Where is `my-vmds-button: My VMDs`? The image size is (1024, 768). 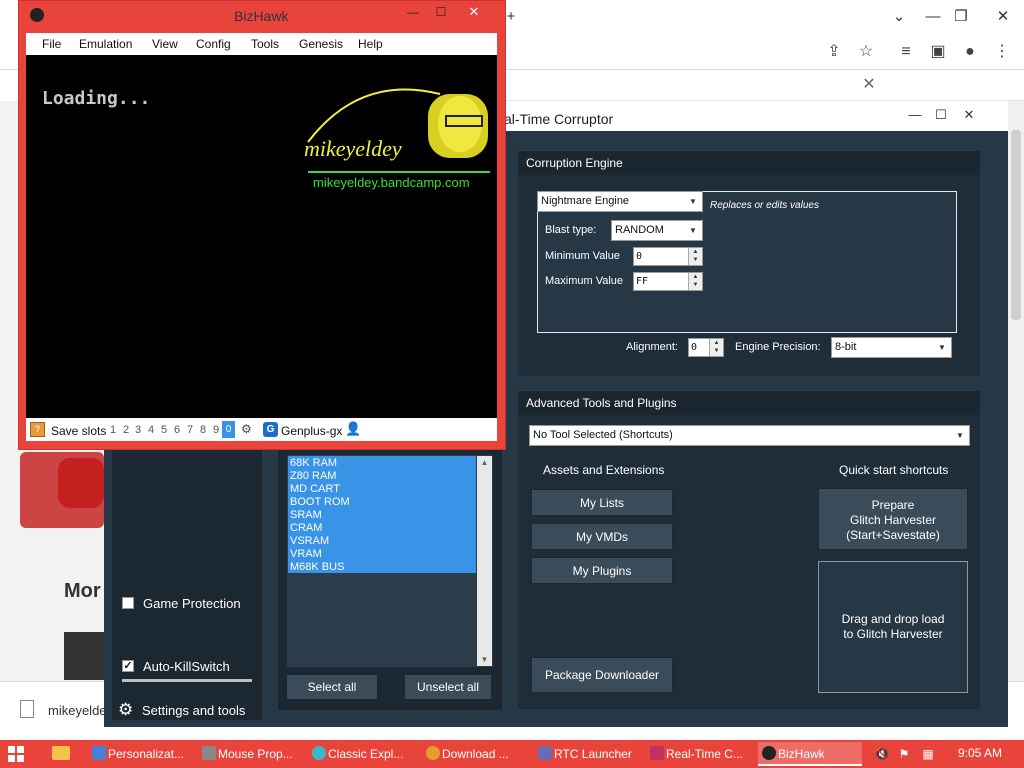
my-vmds-button: My VMDs is located at coordinates (602, 536).